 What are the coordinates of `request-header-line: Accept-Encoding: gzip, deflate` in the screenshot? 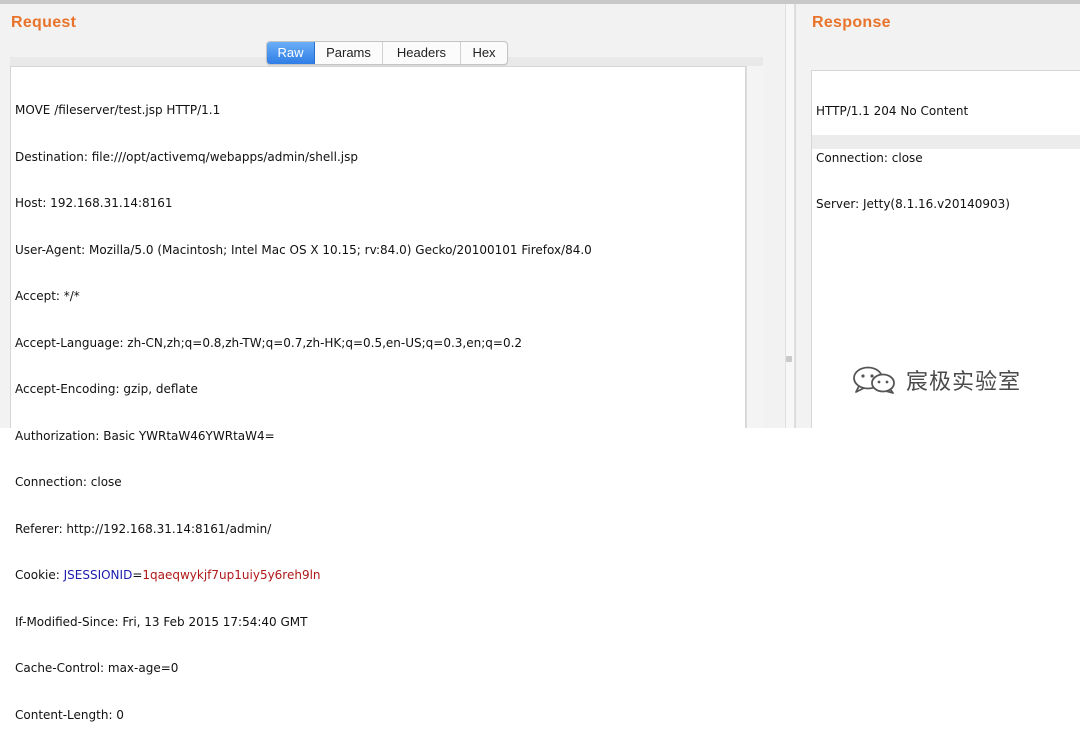 It's located at (106, 389).